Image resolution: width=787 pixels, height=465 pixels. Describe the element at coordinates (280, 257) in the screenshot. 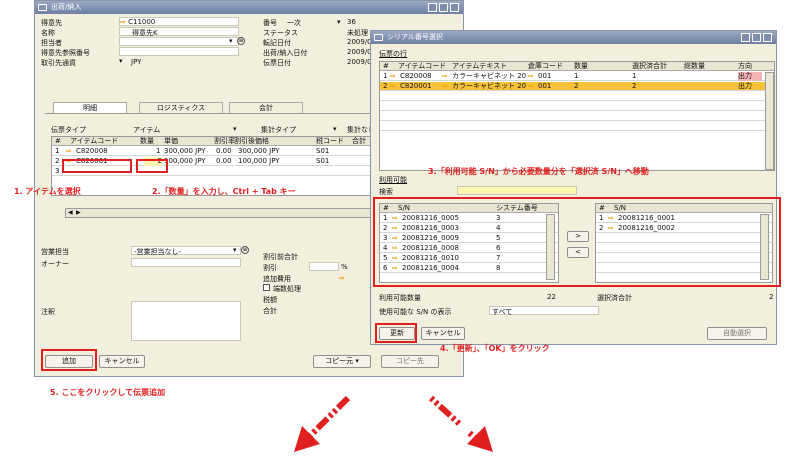

I see `before-discount-label: 割引前合計` at that location.